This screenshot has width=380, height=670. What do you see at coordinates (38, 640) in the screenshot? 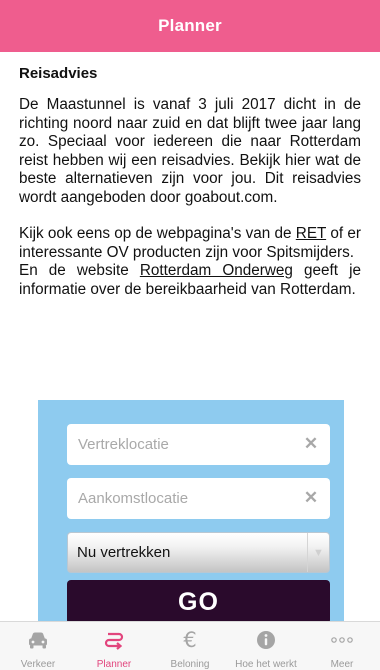
I see `car-icon` at bounding box center [38, 640].